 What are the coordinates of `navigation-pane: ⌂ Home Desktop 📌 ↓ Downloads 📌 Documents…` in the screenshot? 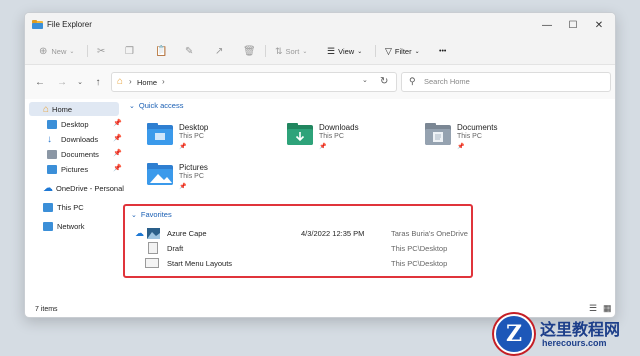 It's located at (74, 199).